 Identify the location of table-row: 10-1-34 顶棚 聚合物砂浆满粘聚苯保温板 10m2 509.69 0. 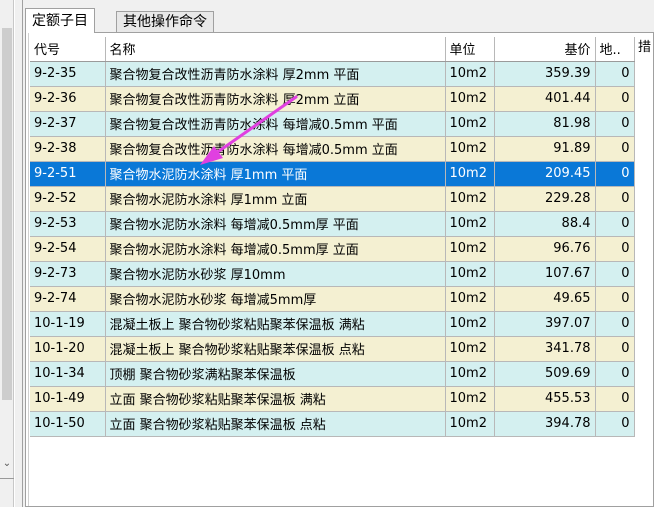
(332, 374).